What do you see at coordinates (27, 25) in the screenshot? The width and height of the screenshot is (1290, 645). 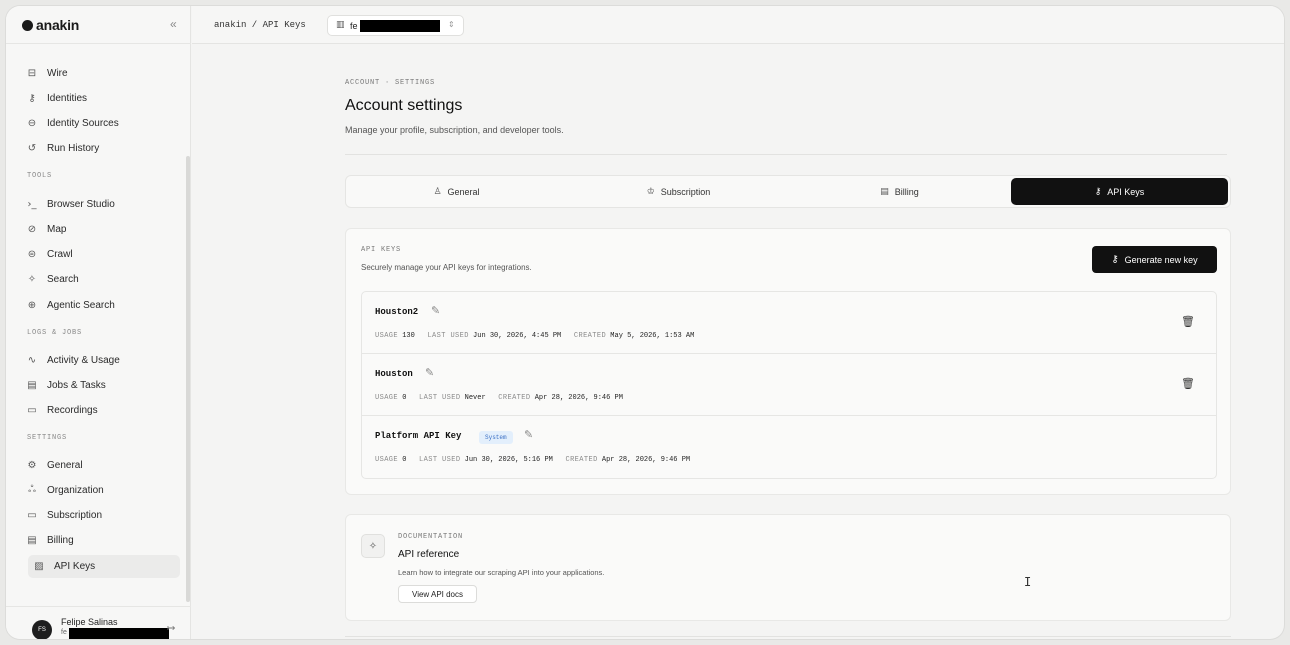 I see `logo-mark-icon` at bounding box center [27, 25].